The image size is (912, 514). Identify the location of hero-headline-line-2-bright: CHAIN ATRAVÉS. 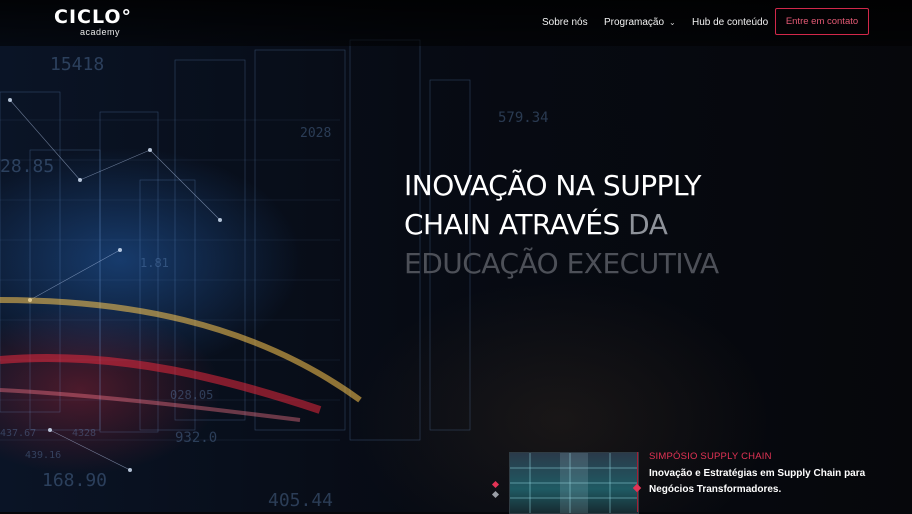
(516, 224).